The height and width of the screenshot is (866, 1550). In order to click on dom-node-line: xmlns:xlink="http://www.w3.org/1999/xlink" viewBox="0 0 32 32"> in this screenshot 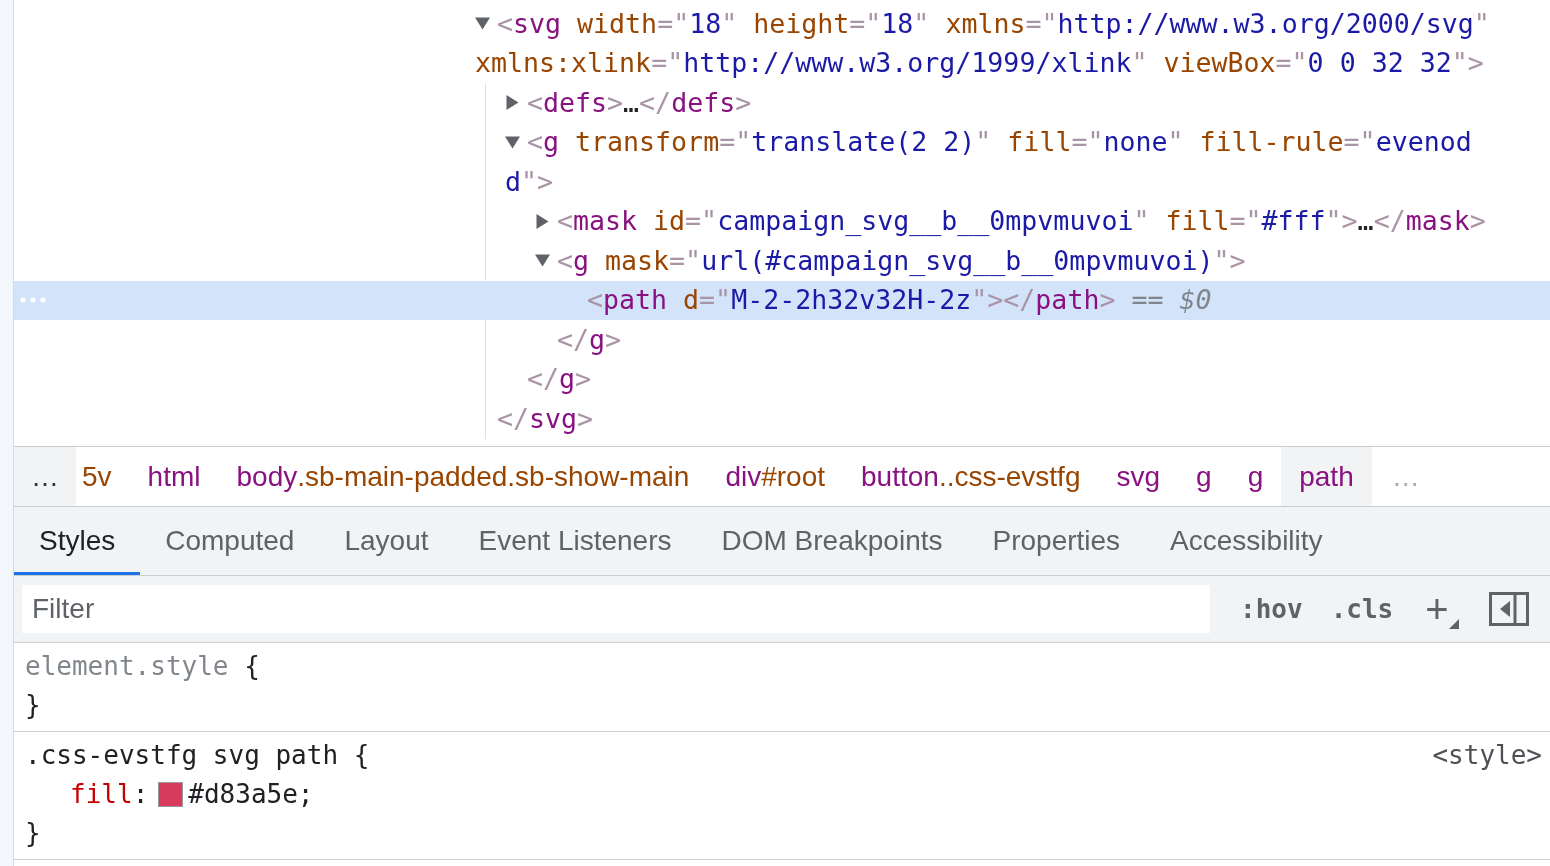, I will do `click(979, 63)`.